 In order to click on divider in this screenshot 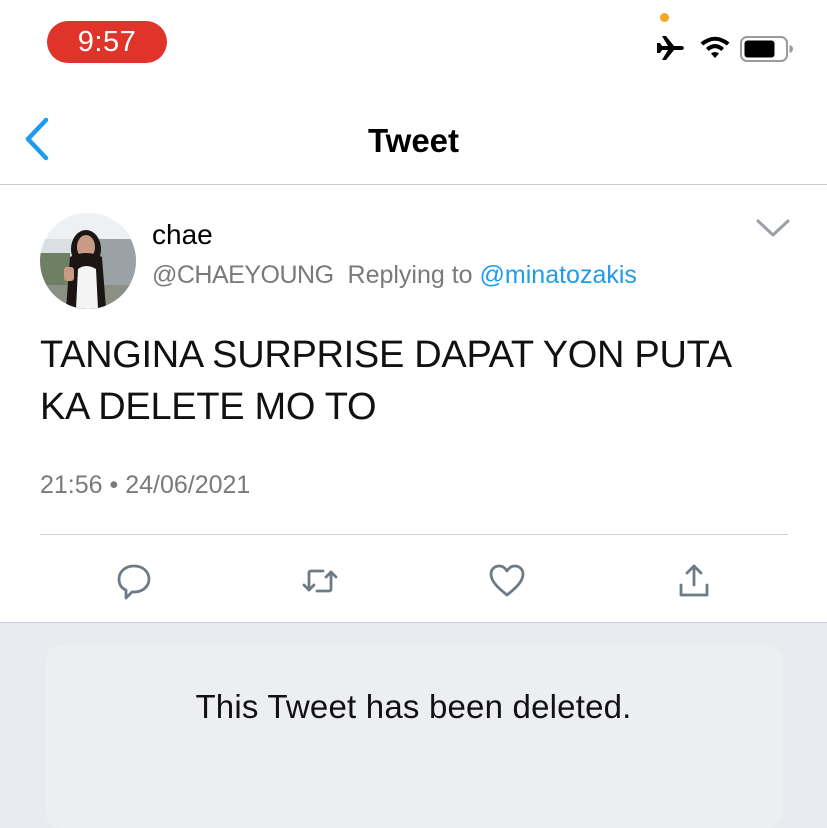, I will do `click(414, 534)`.